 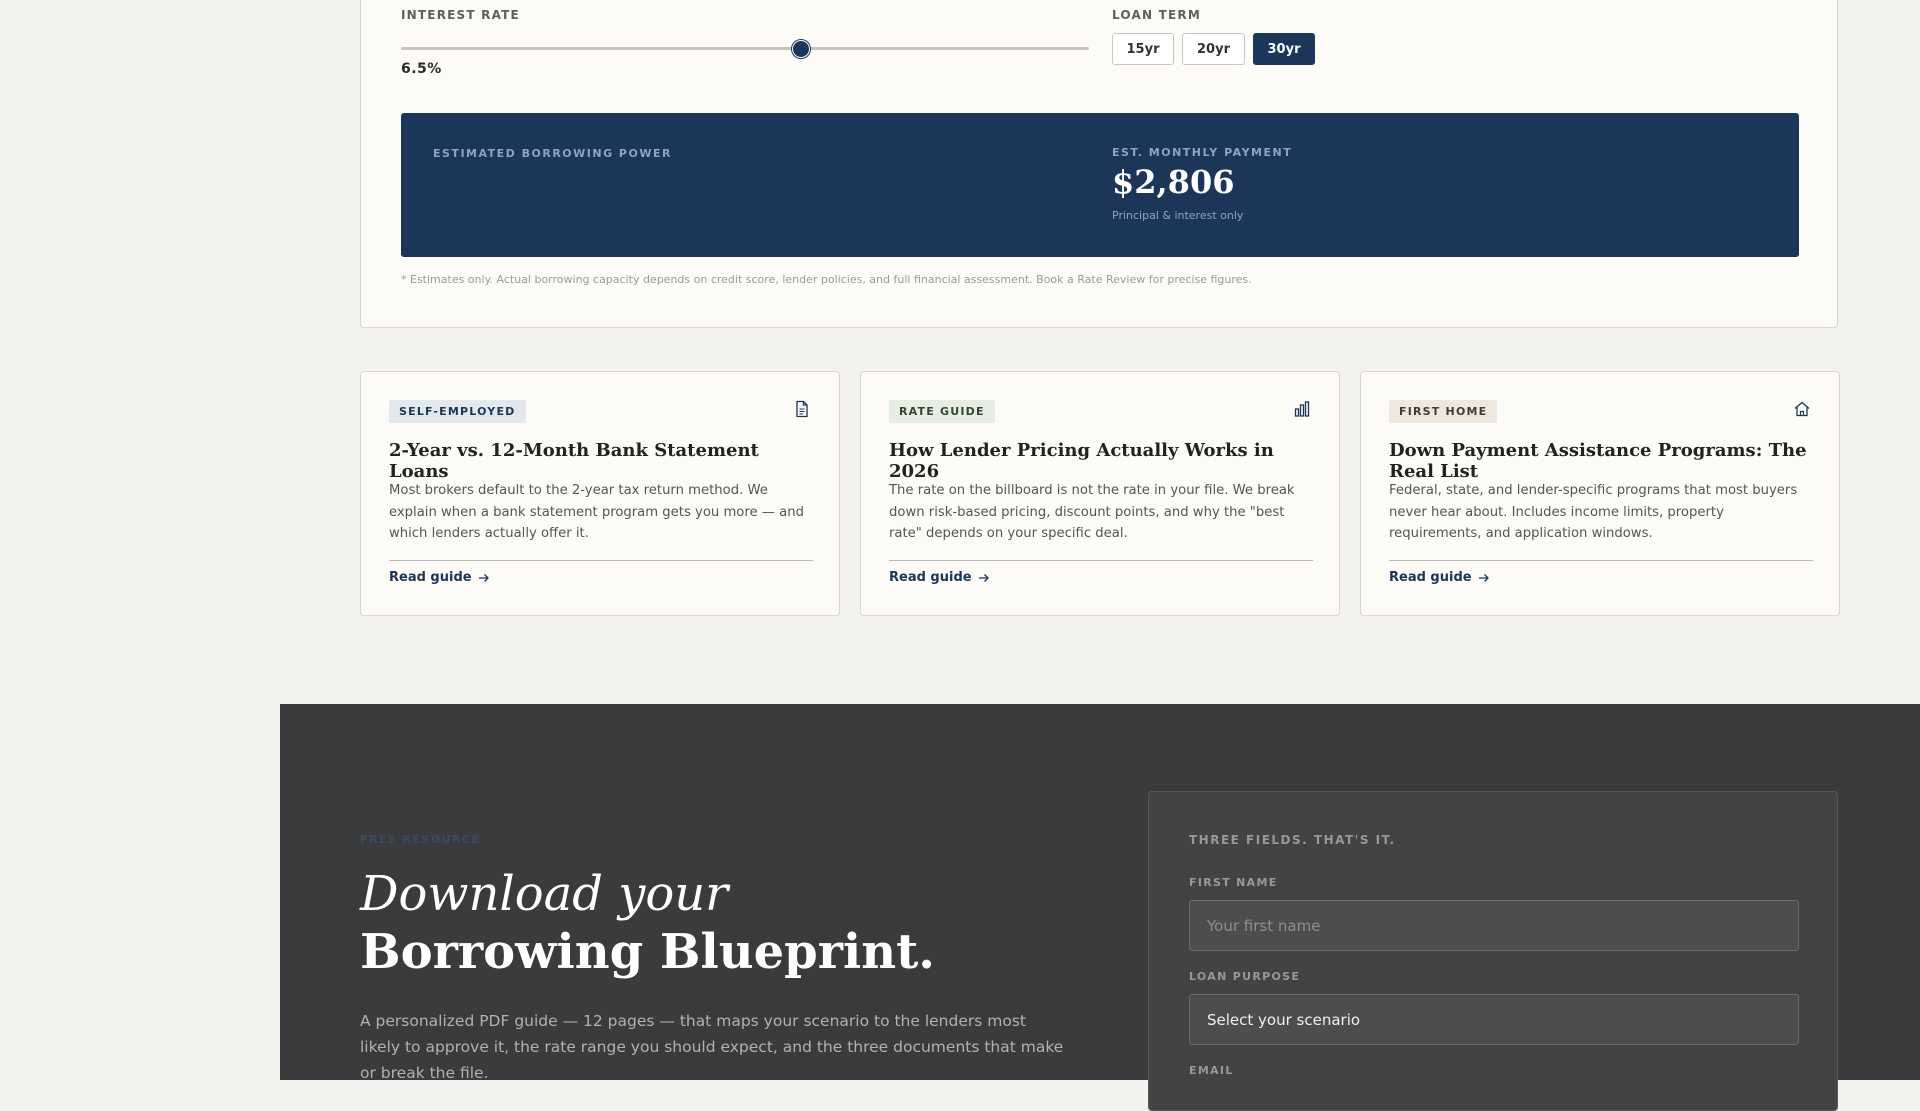 I want to click on form-heading: THREE FIELDS. THAT'S IT., so click(x=1292, y=840).